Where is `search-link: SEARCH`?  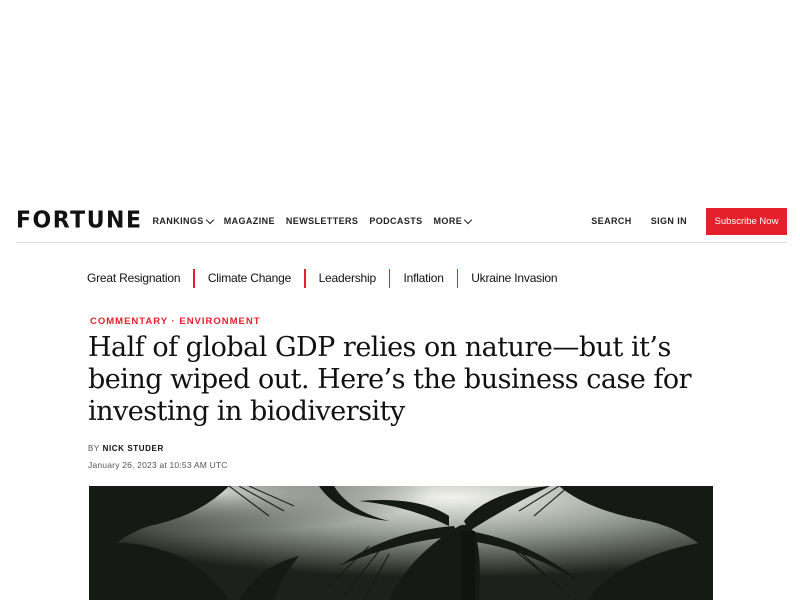 search-link: SEARCH is located at coordinates (611, 221).